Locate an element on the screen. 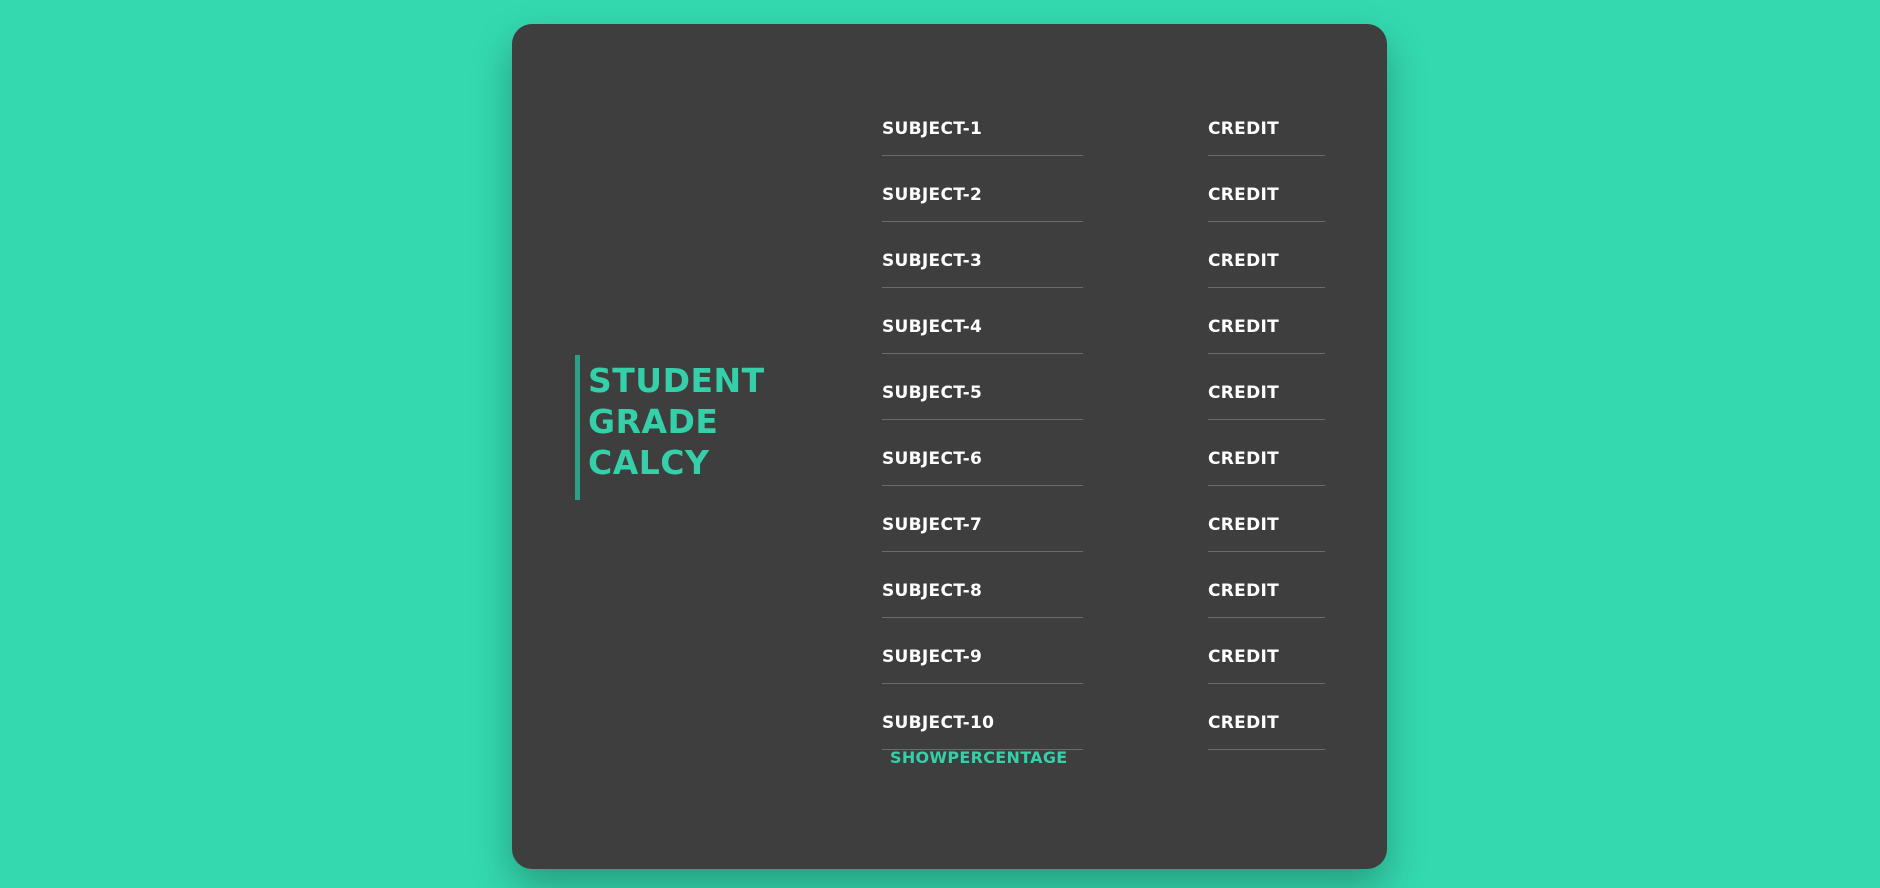 This screenshot has width=1880, height=888. subject-row-2: SUBJECT-2 CREDIT is located at coordinates (1112, 196).